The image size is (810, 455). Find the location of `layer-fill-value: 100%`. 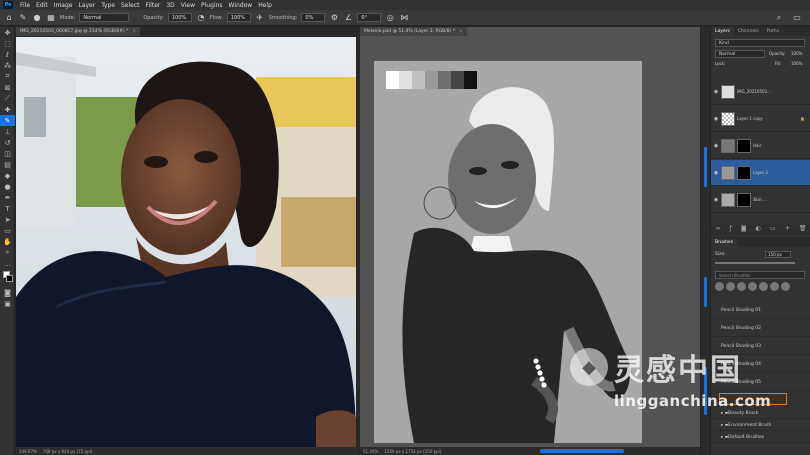

layer-fill-value: 100% is located at coordinates (796, 63).